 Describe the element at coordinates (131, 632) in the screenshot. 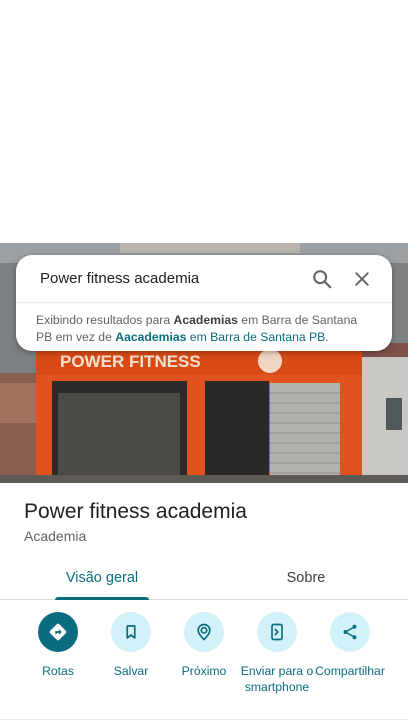

I see `bookmark-icon` at that location.